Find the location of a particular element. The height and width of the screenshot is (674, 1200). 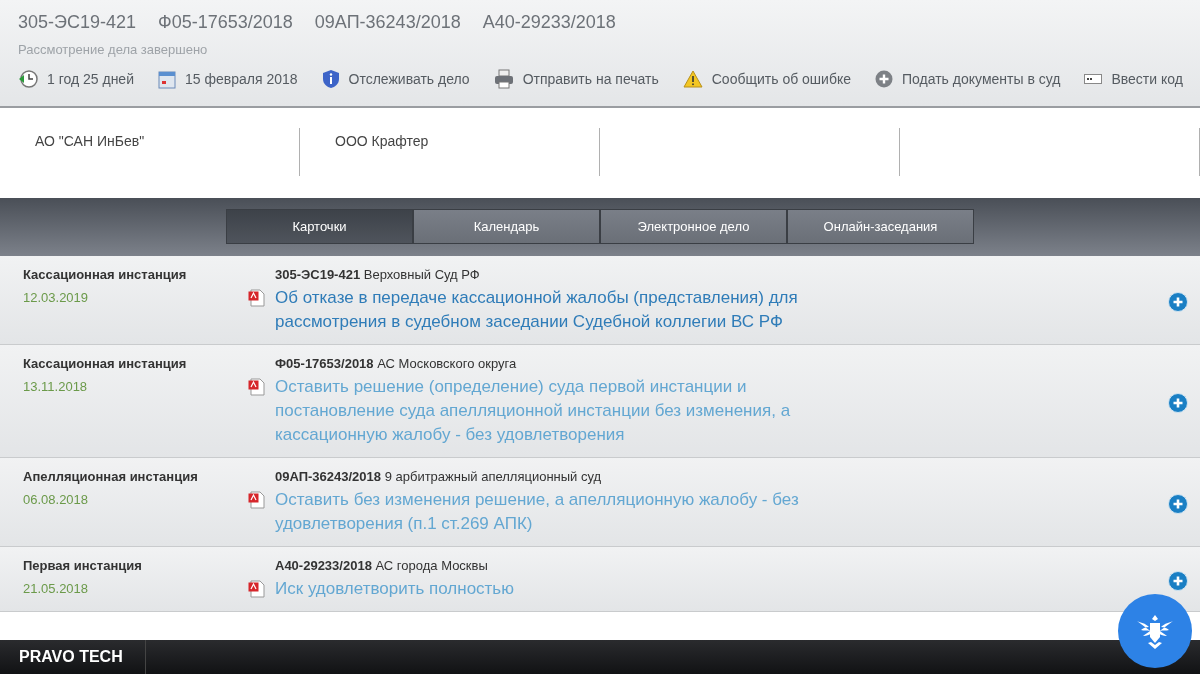

shield-info-icon is located at coordinates (330, 79).